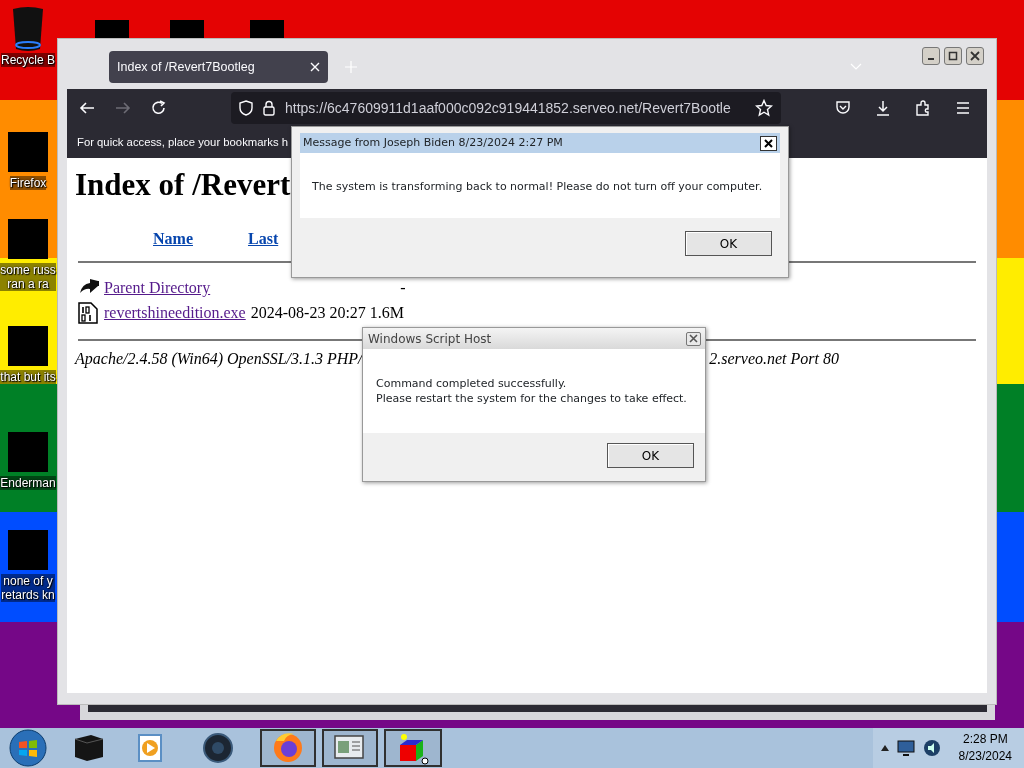 The height and width of the screenshot is (768, 1024). I want to click on address-bar: https://6c47609911d1aaf000c092c919441852.serveo.net/Revert7Bootle, so click(506, 108).